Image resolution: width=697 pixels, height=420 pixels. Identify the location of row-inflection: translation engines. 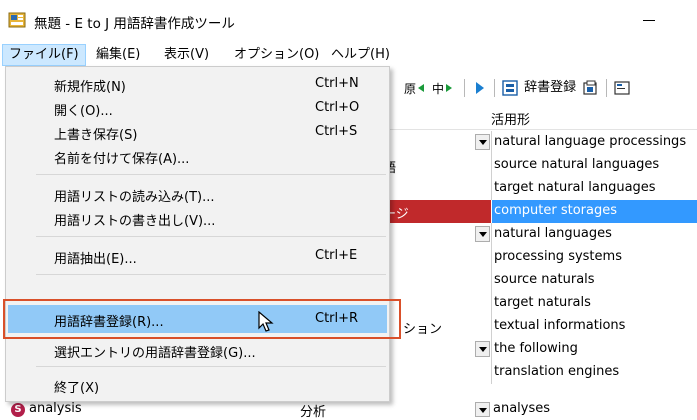
(557, 371).